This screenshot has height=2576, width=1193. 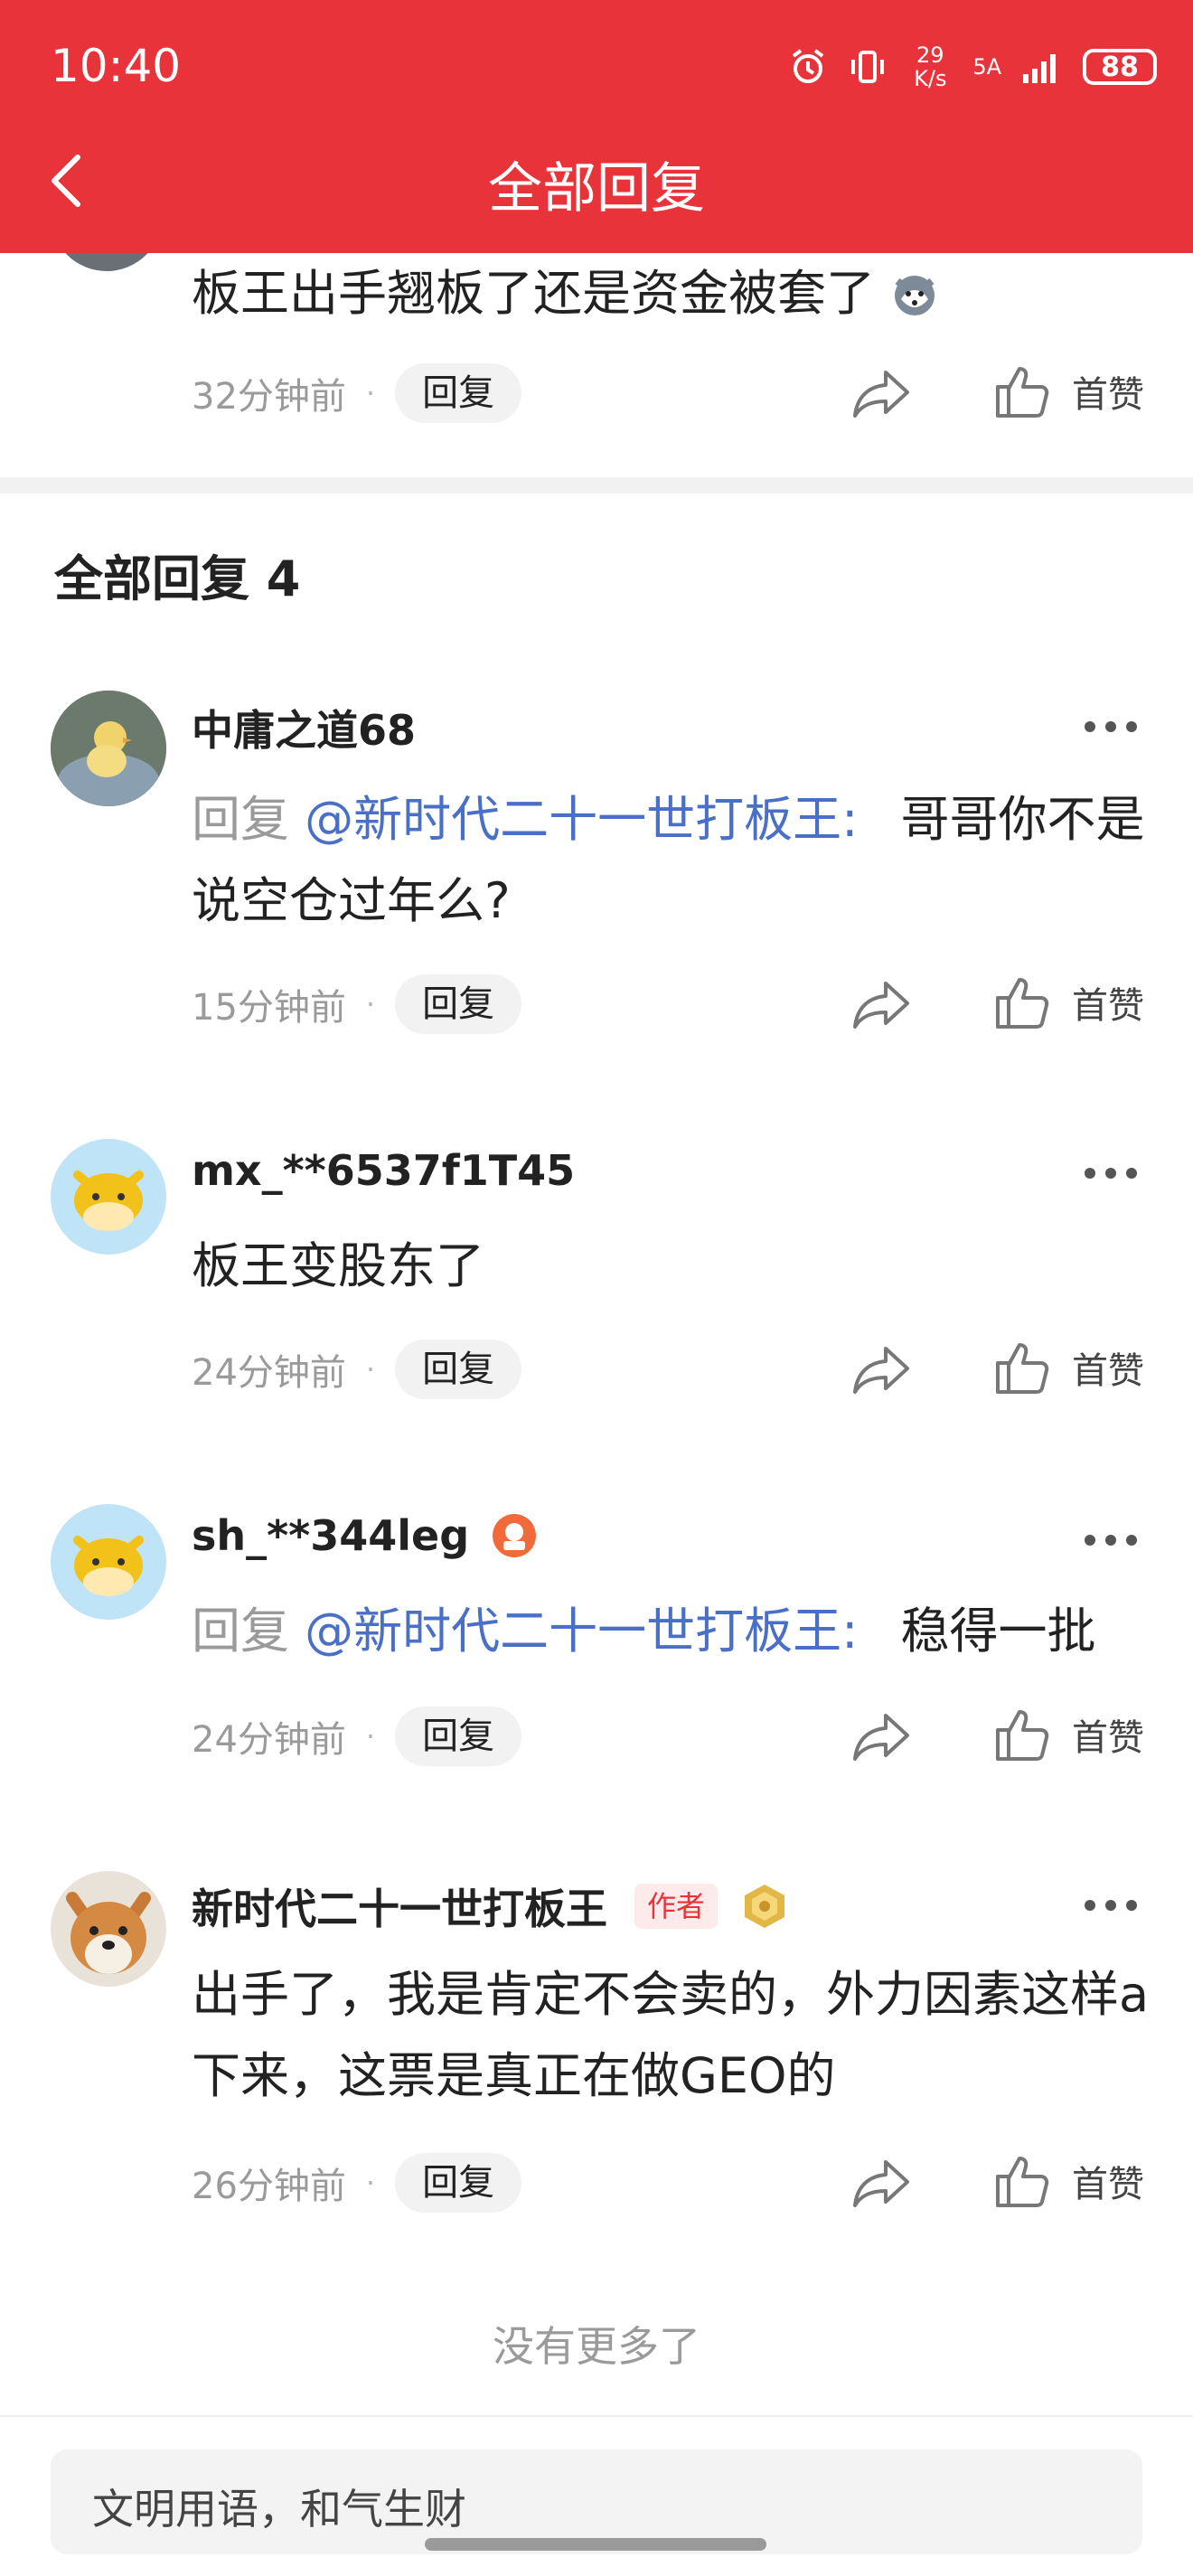 I want to click on network-speed: 29 K/s, so click(x=930, y=66).